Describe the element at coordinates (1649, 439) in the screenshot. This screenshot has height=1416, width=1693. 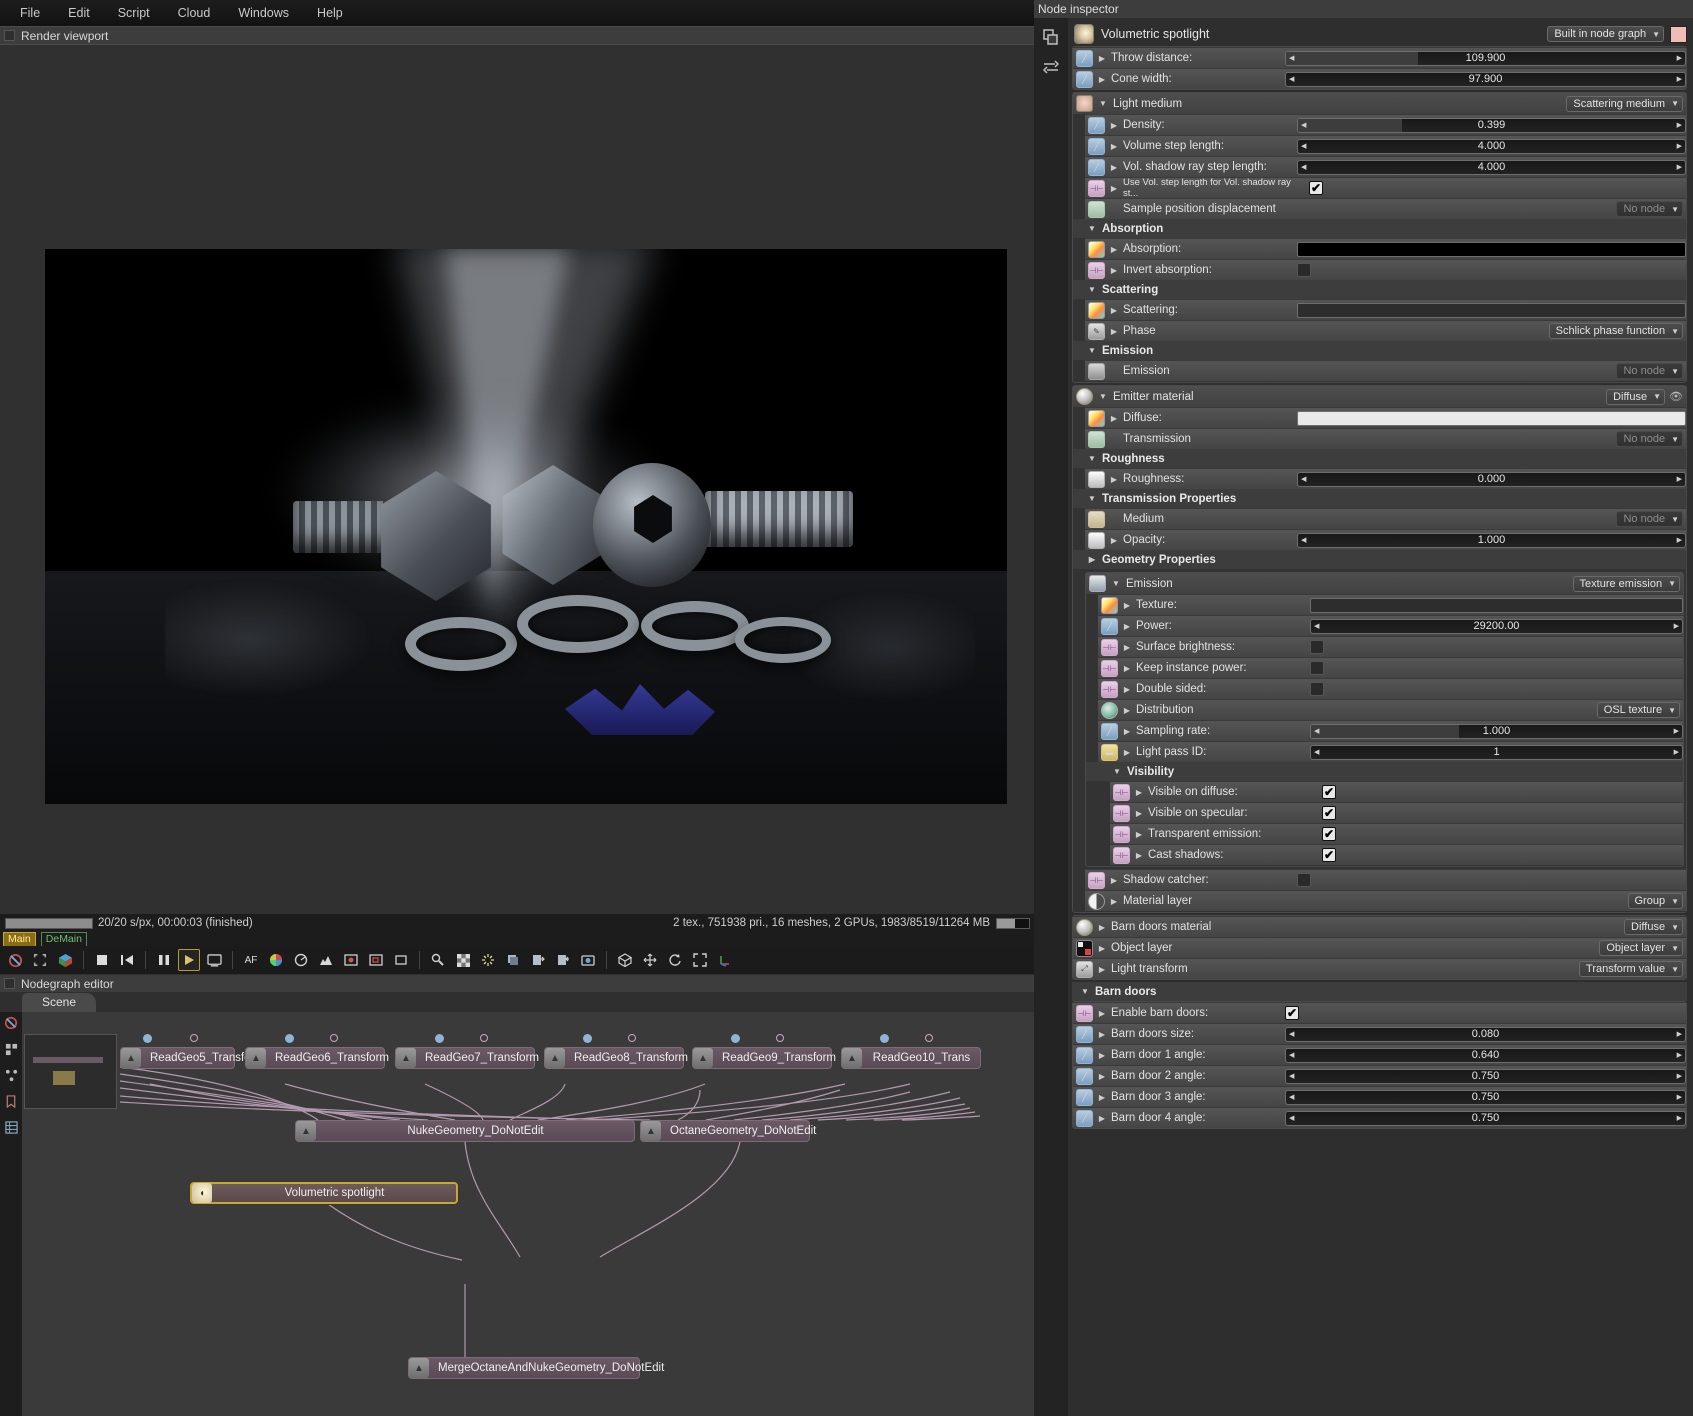
I see `transmission-combo: No node ▼` at that location.